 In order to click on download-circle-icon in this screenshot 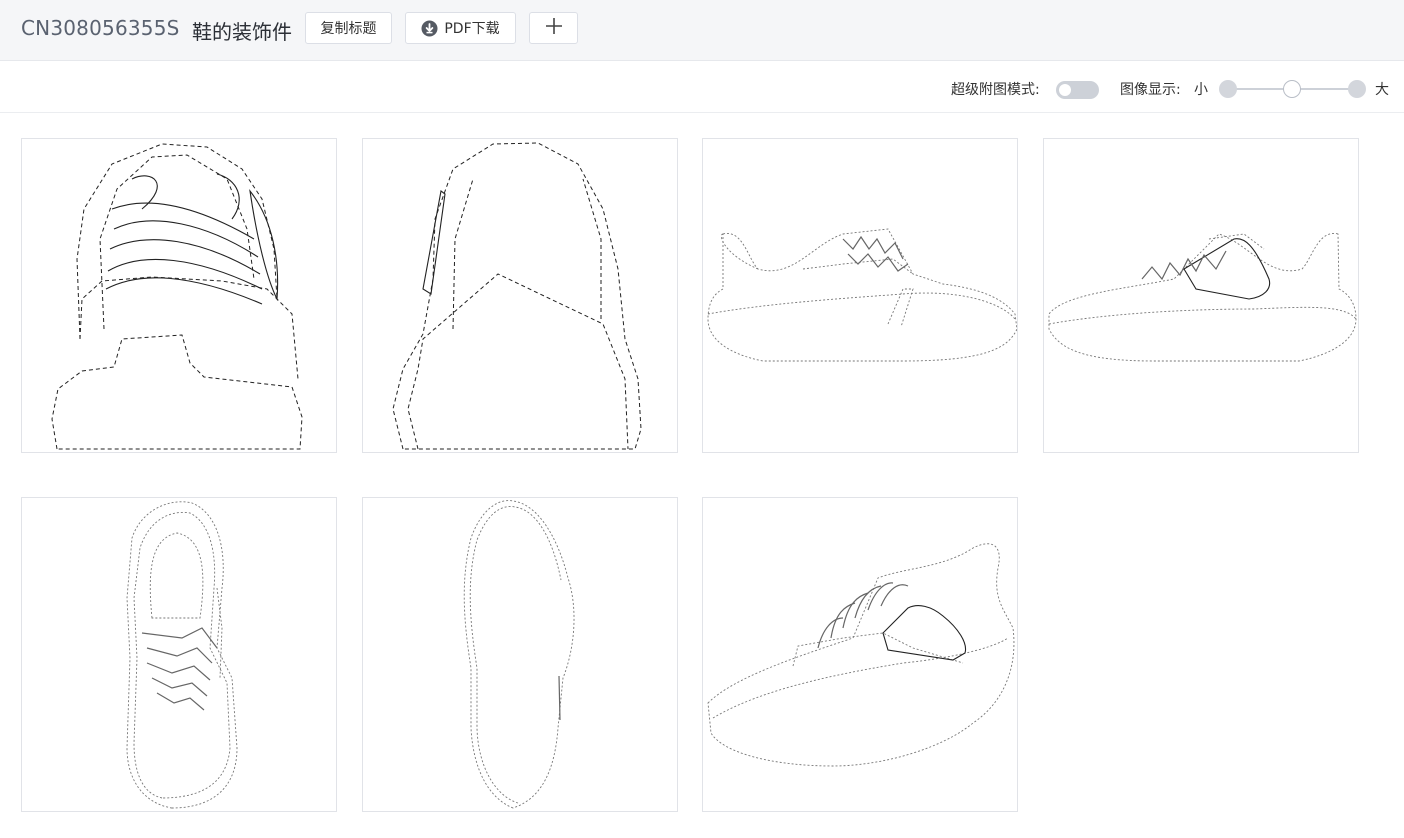, I will do `click(429, 28)`.